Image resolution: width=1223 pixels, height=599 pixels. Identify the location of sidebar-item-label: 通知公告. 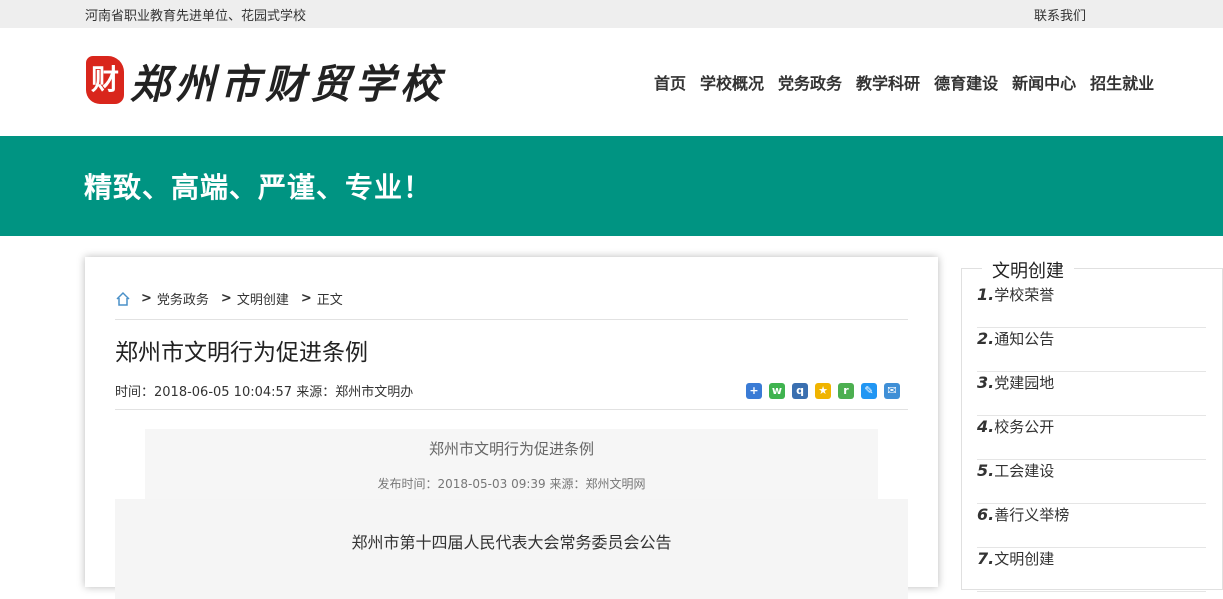
(1024, 339).